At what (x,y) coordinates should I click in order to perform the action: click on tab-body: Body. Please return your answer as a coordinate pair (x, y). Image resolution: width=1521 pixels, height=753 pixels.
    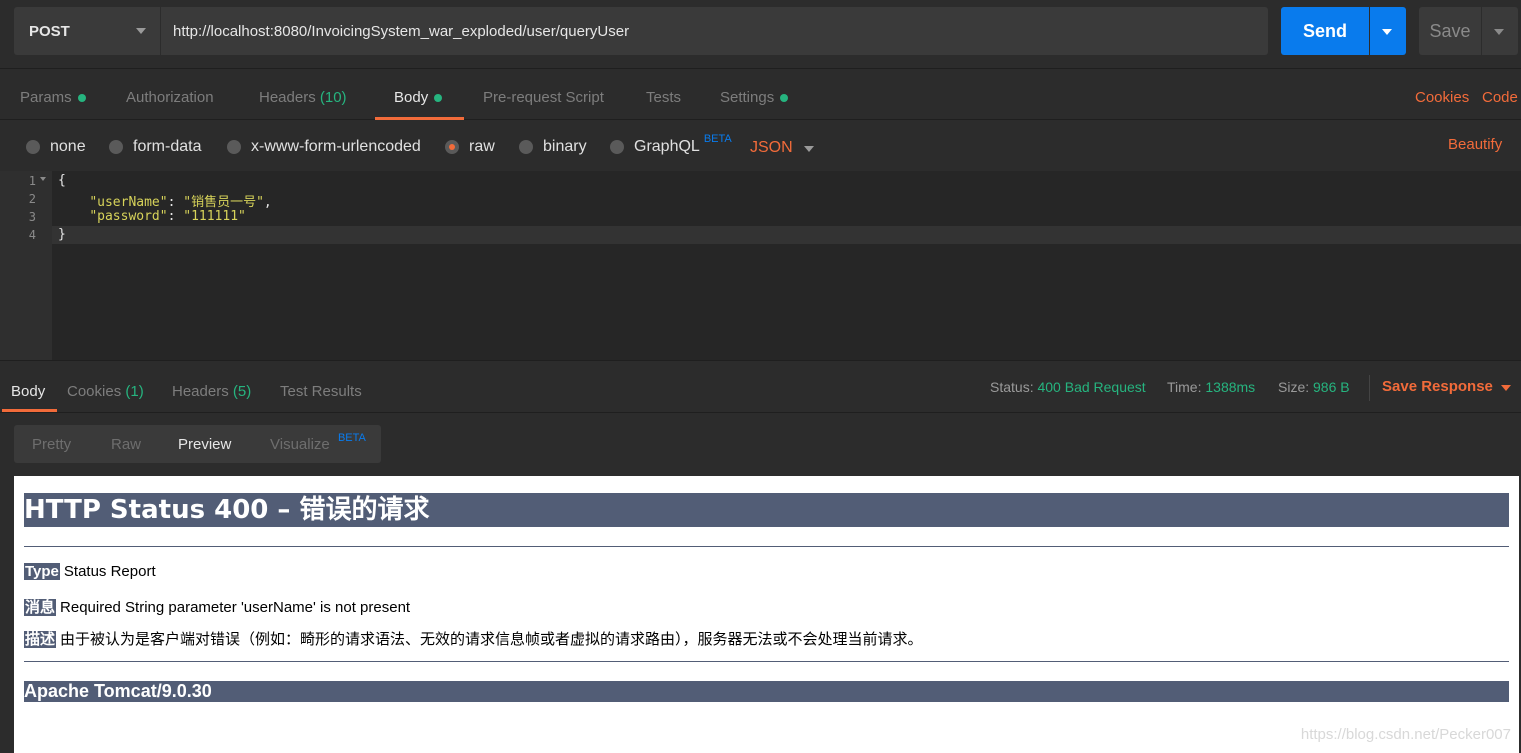
    Looking at the image, I should click on (418, 97).